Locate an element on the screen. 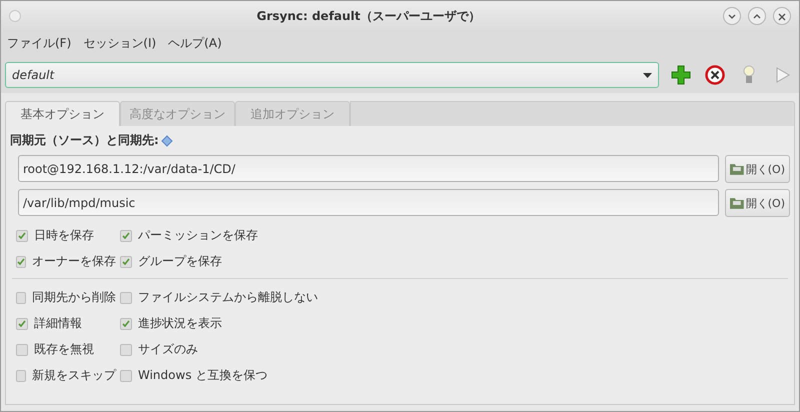 Image resolution: width=800 pixels, height=412 pixels. menu-item: ファイル(F) is located at coordinates (39, 44).